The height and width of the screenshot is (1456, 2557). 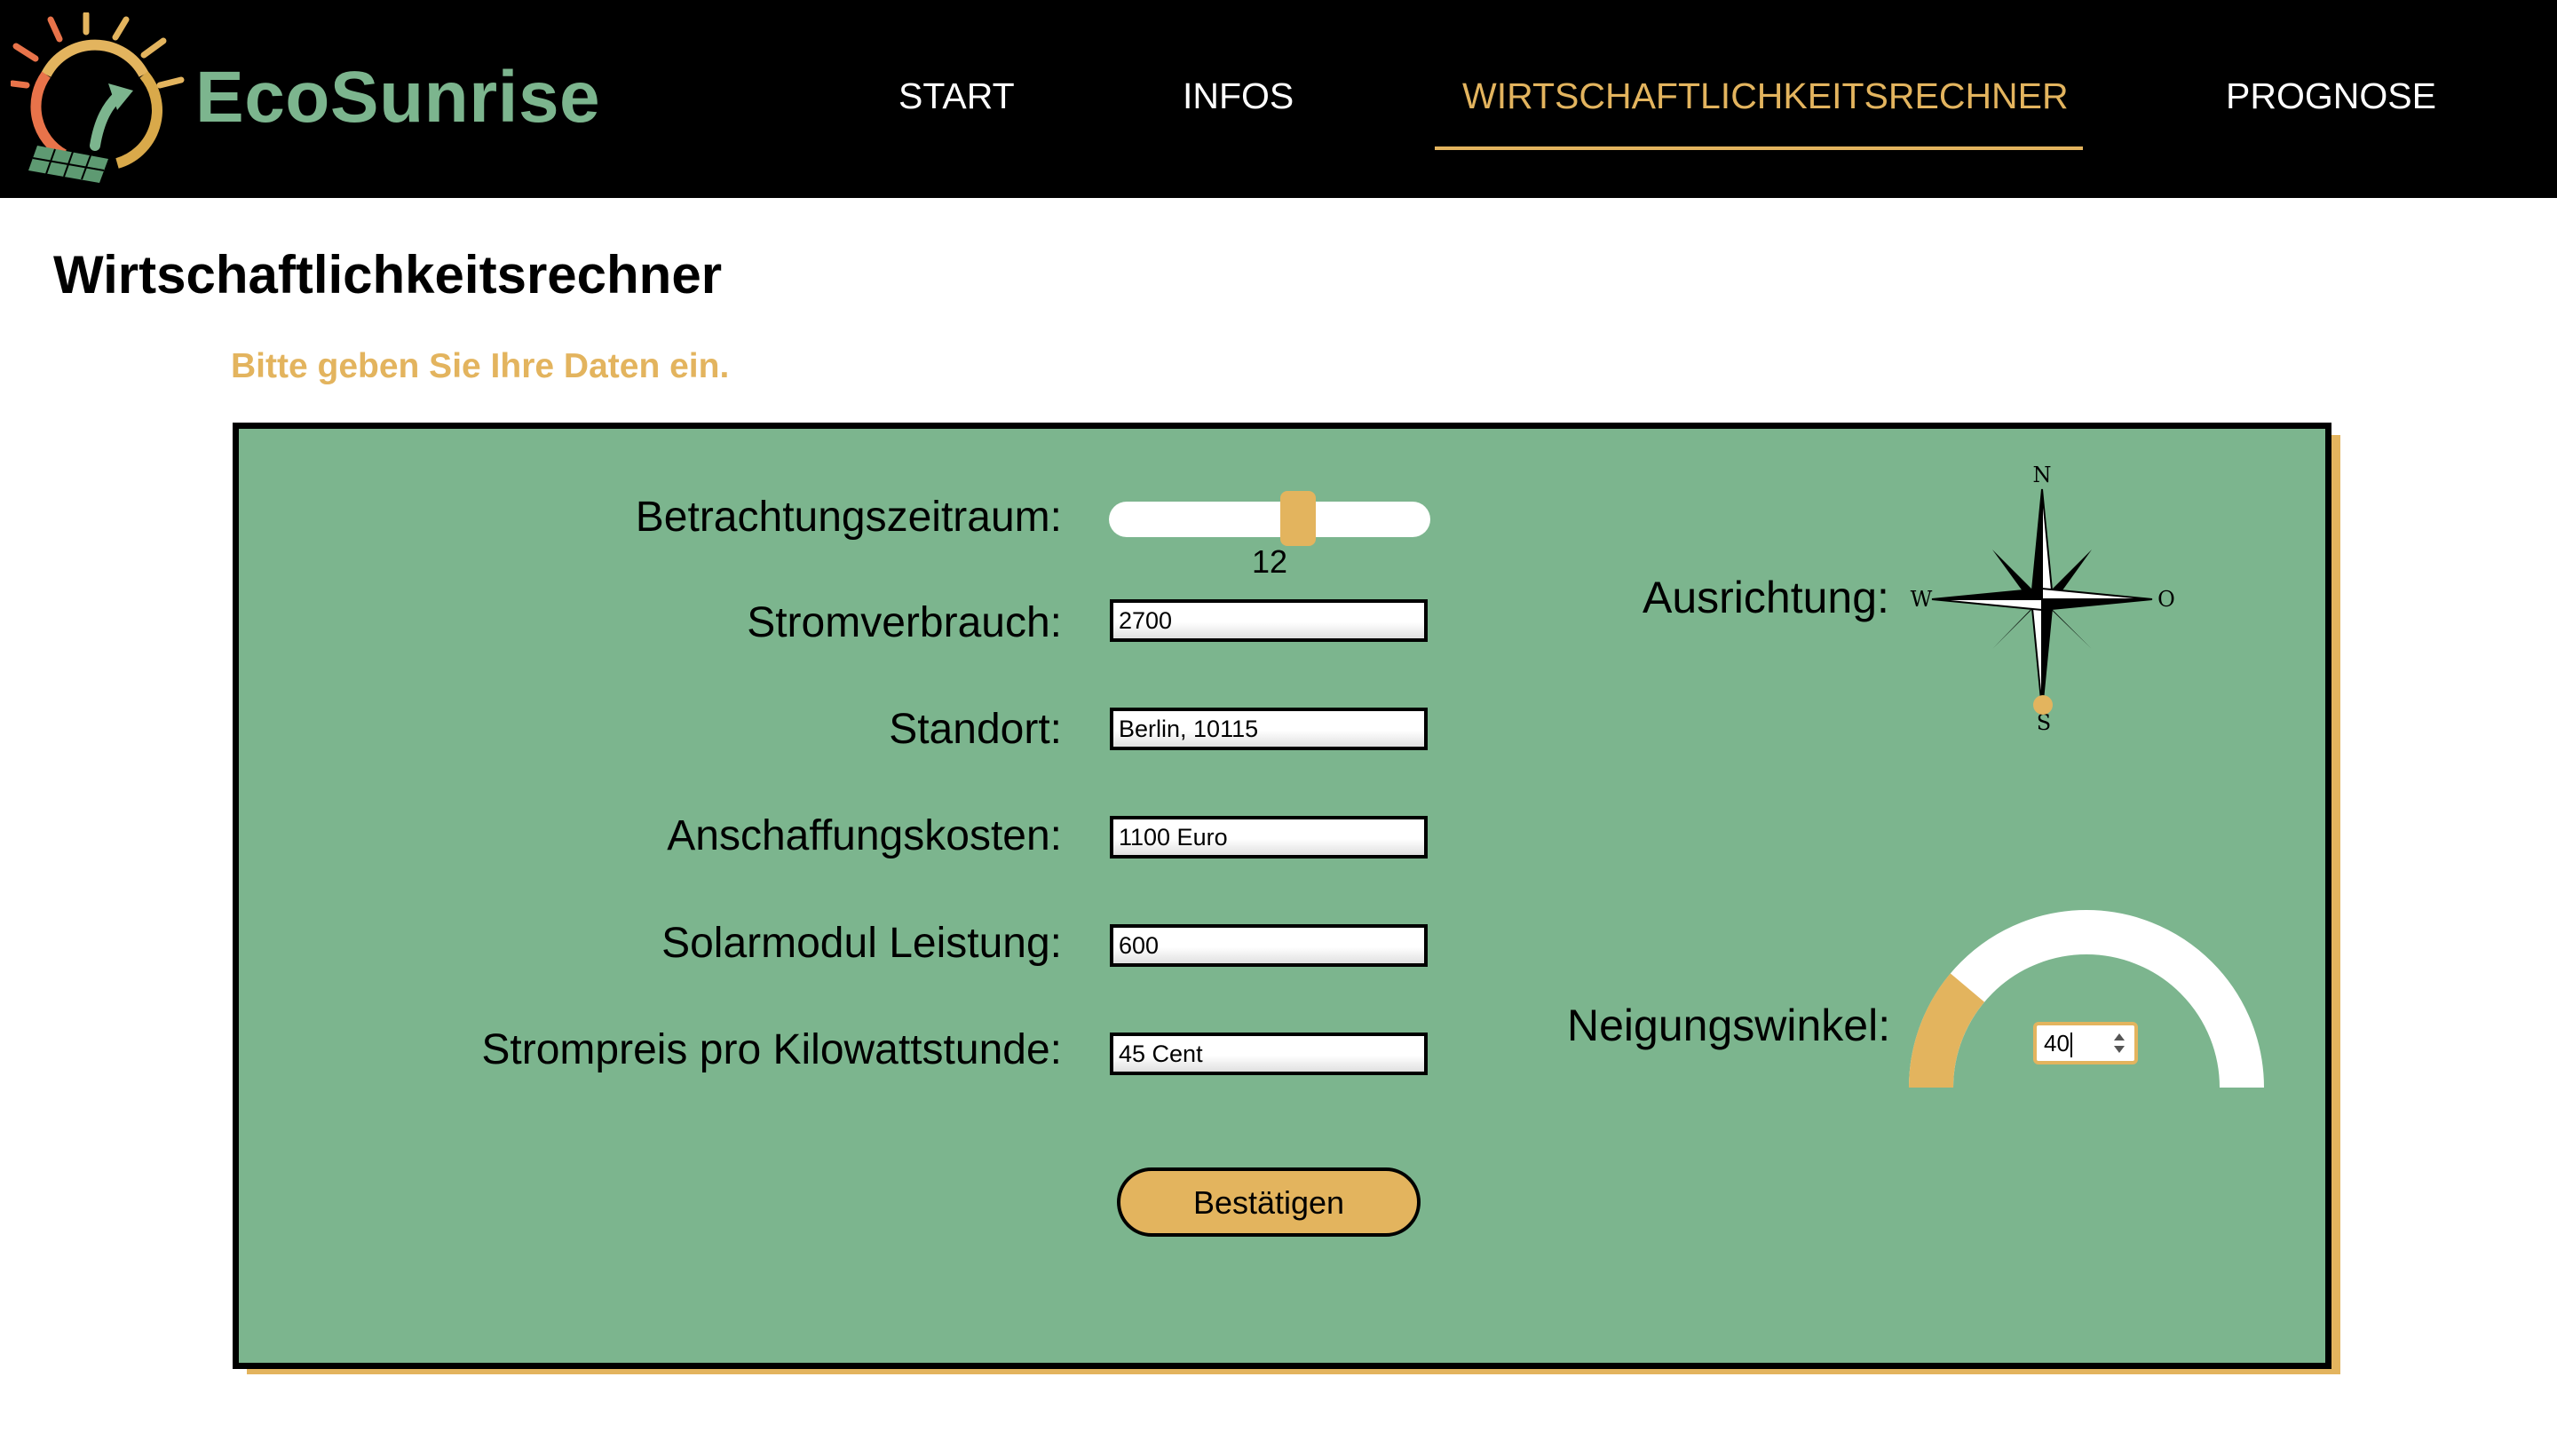 I want to click on active-nav-underline, so click(x=1759, y=148).